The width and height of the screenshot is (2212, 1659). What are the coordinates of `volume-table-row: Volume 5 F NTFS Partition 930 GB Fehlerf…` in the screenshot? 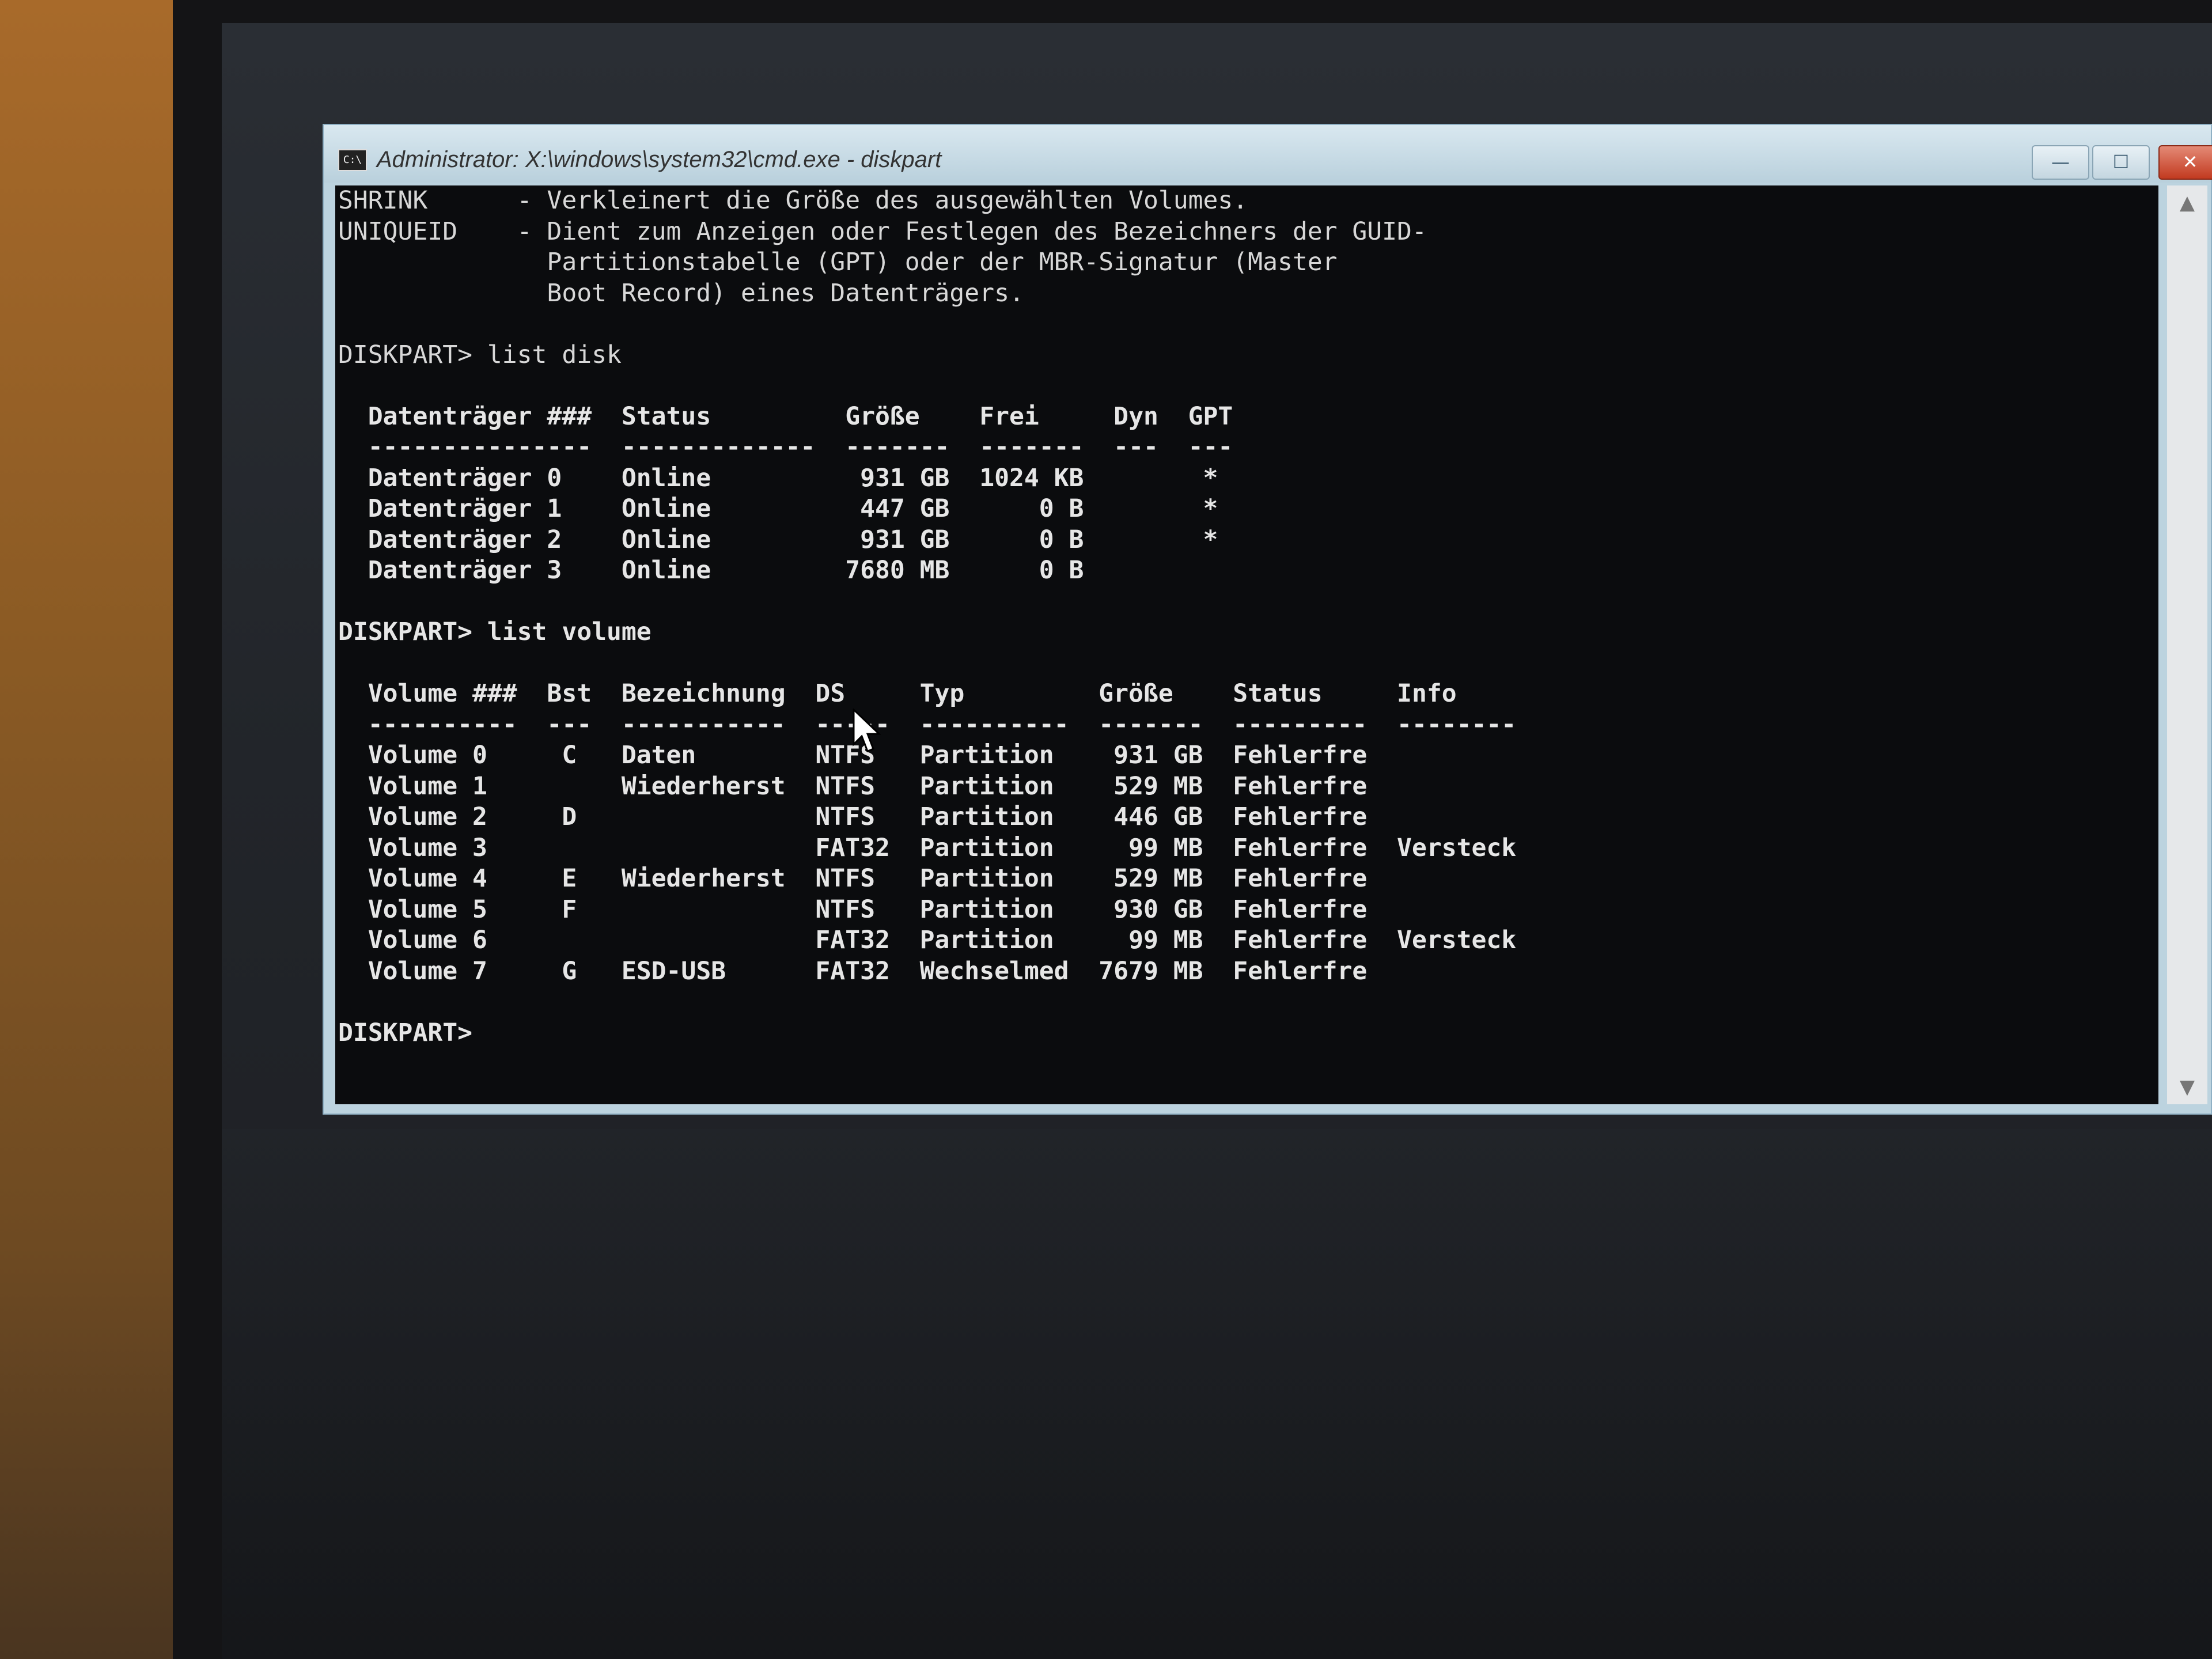 It's located at (853, 909).